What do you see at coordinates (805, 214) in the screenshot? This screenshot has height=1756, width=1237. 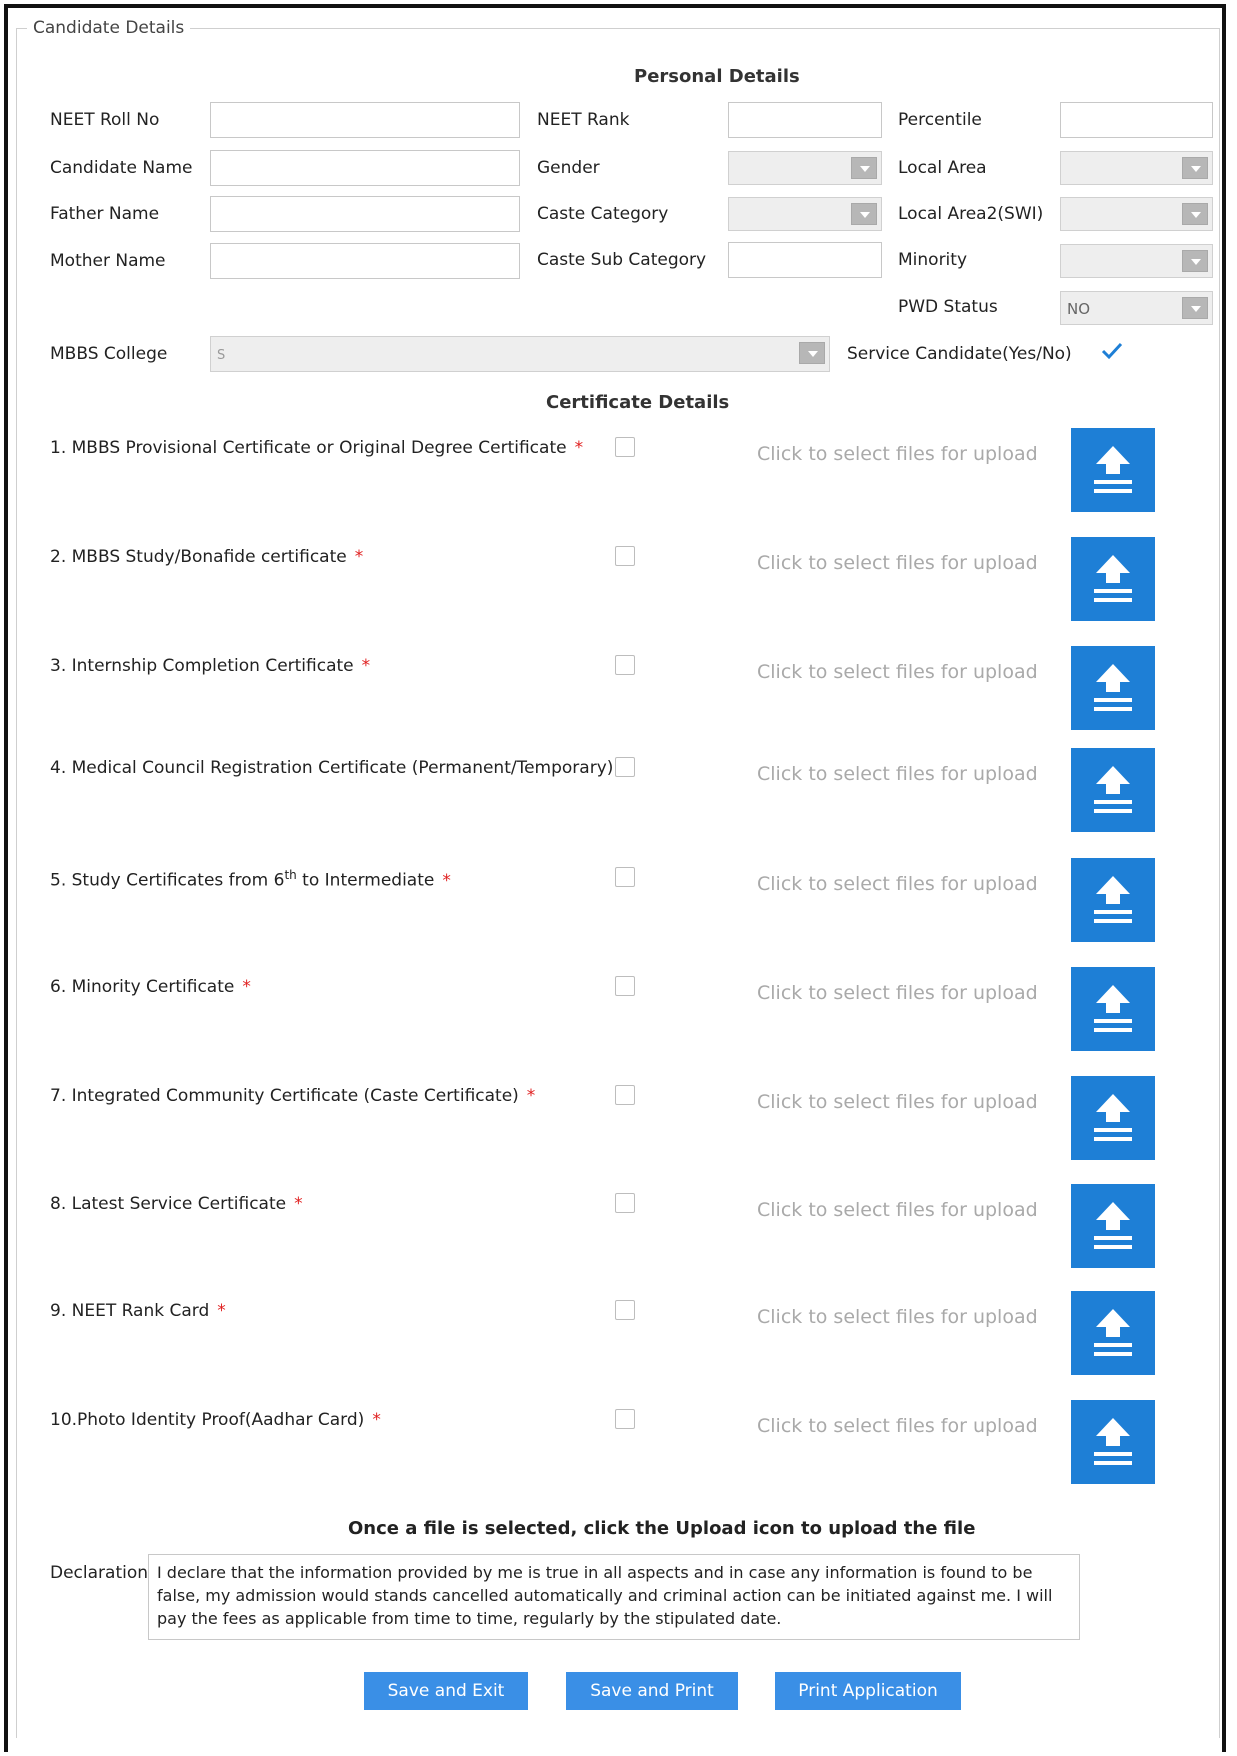 I see `caste-category-select` at bounding box center [805, 214].